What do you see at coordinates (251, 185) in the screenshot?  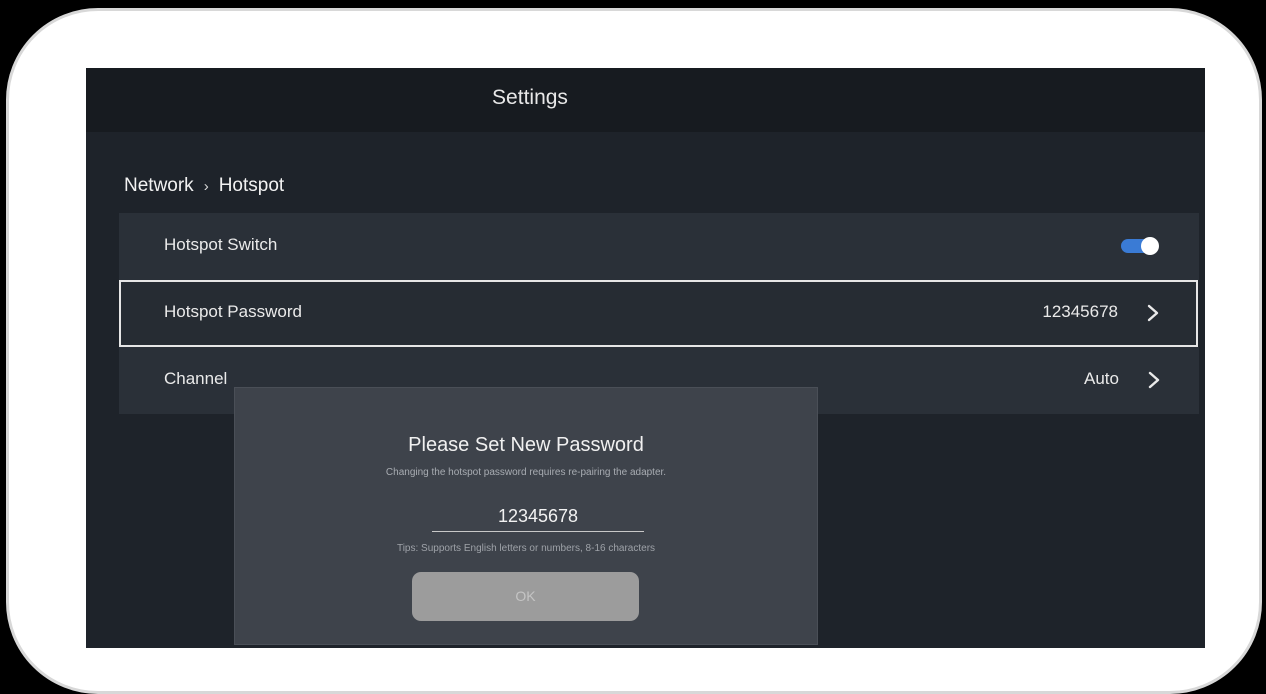 I see `breadcrumb-hotspot: Hotspot` at bounding box center [251, 185].